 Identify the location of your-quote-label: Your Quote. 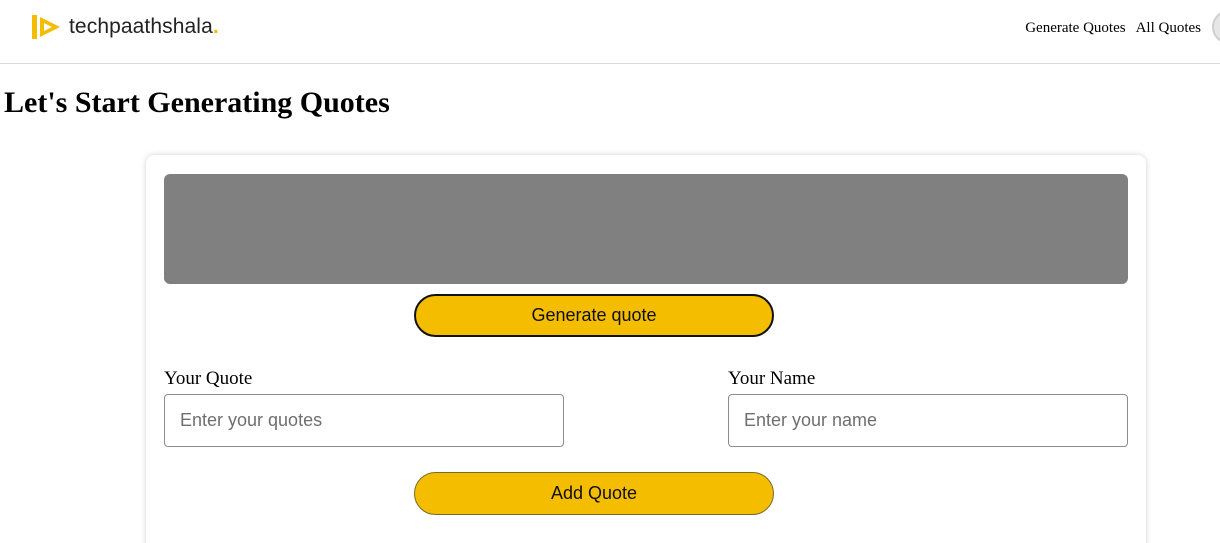
(208, 378).